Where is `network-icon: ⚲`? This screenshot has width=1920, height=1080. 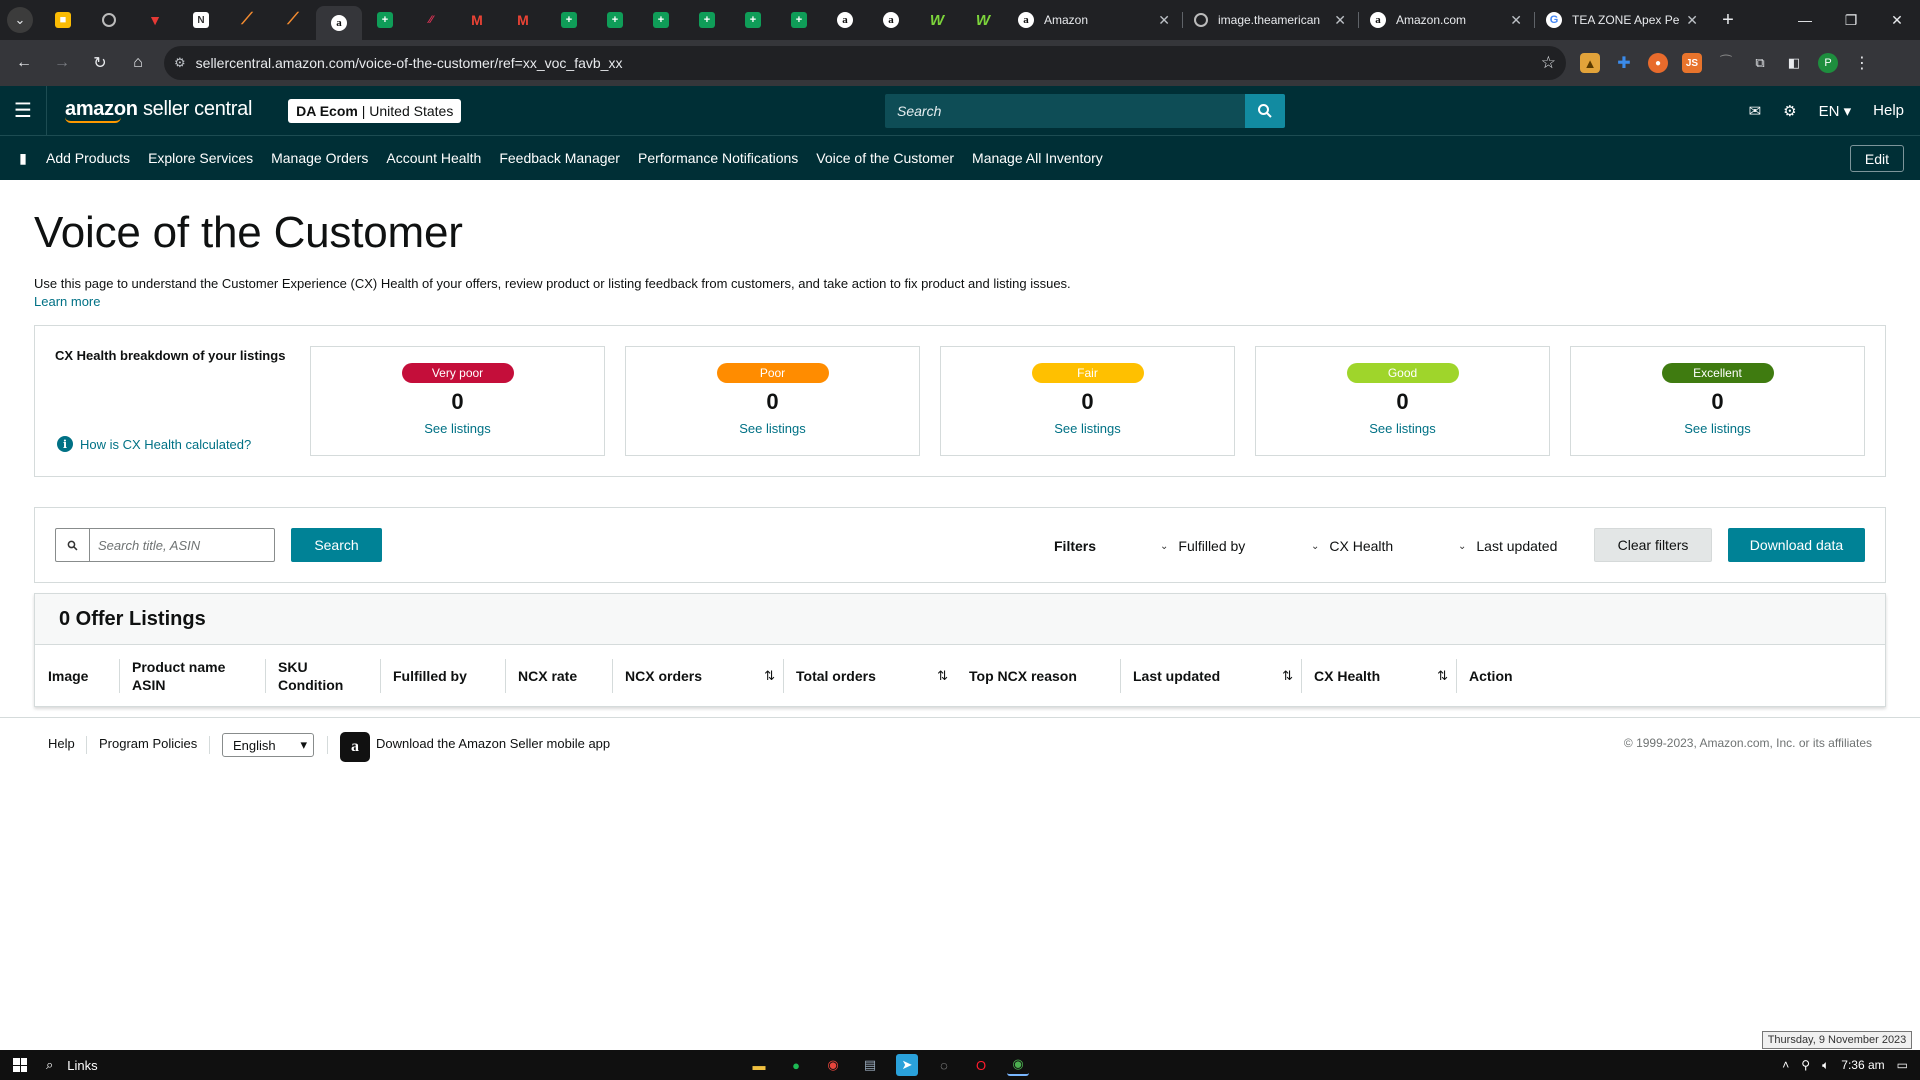
network-icon: ⚲ is located at coordinates (1805, 1065).